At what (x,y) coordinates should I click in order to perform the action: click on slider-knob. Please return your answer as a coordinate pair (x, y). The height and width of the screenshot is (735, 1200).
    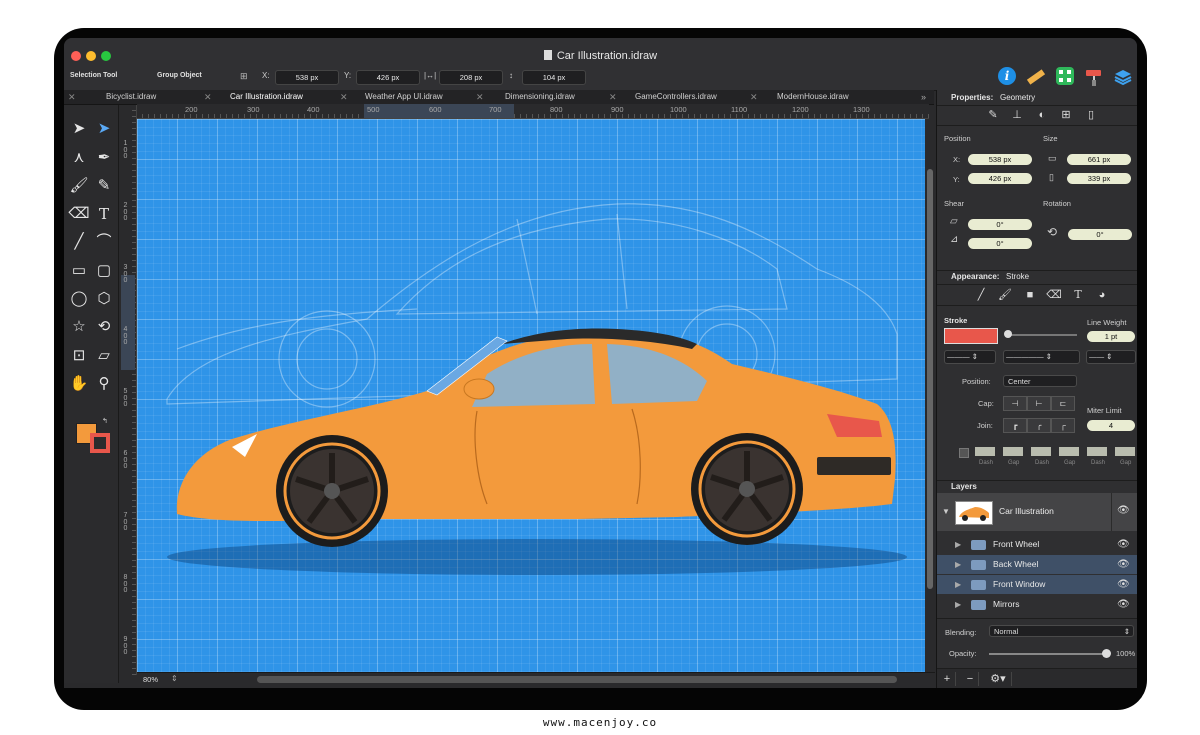
    Looking at the image, I should click on (1008, 334).